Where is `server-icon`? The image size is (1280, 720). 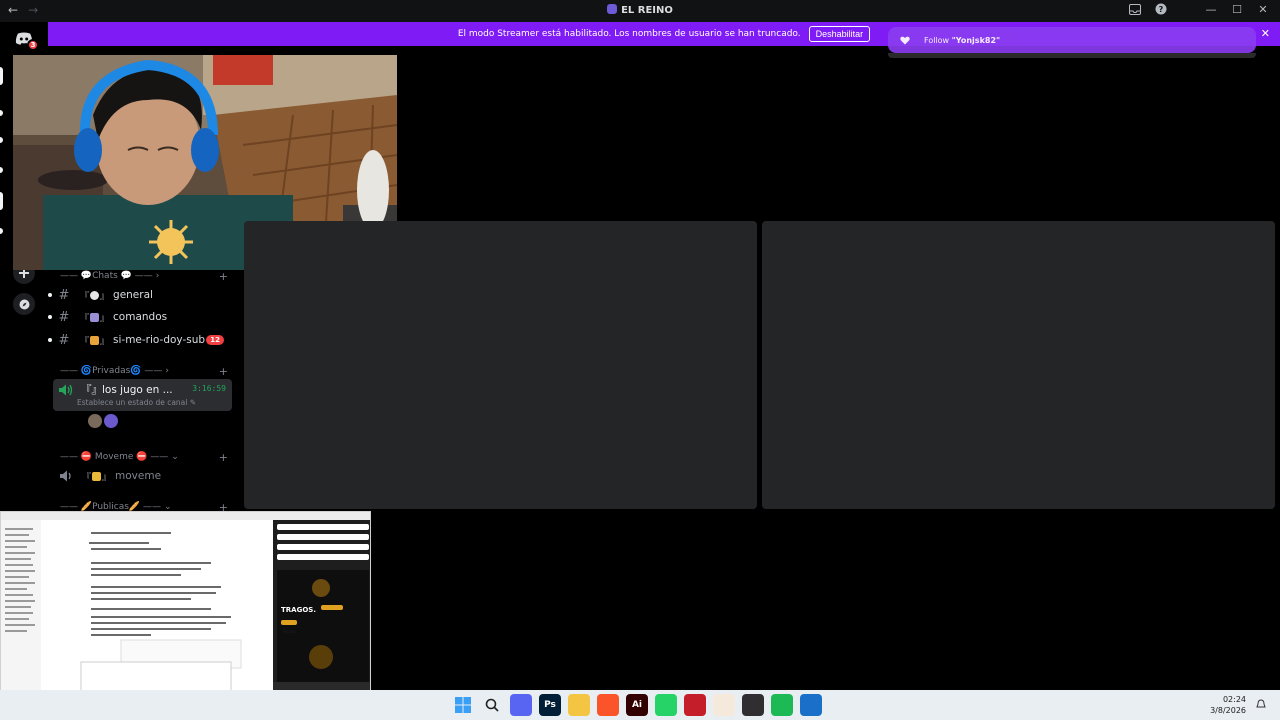
server-icon is located at coordinates (612, 9).